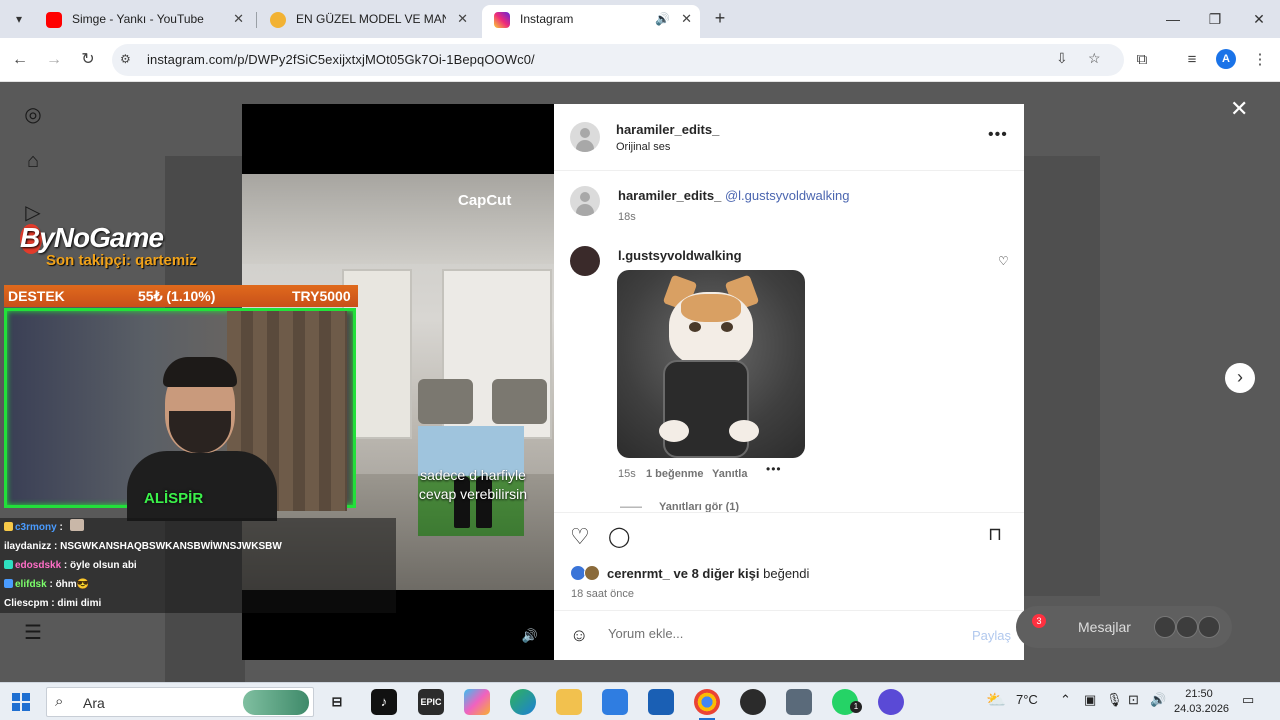 The height and width of the screenshot is (720, 1280). I want to click on epic-games-icon: EPIC, so click(431, 702).